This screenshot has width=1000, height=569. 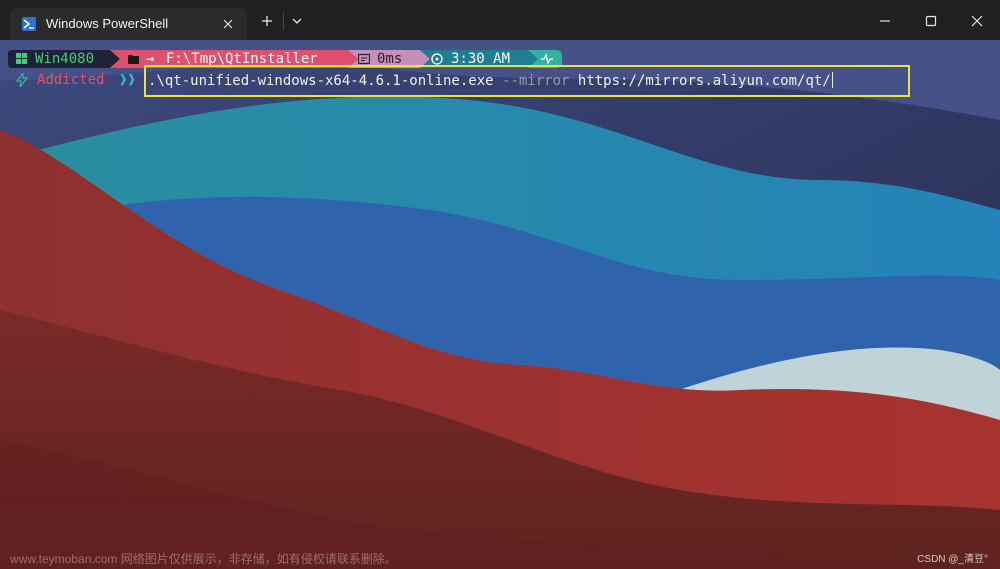 I want to click on maximize-icon, so click(x=931, y=21).